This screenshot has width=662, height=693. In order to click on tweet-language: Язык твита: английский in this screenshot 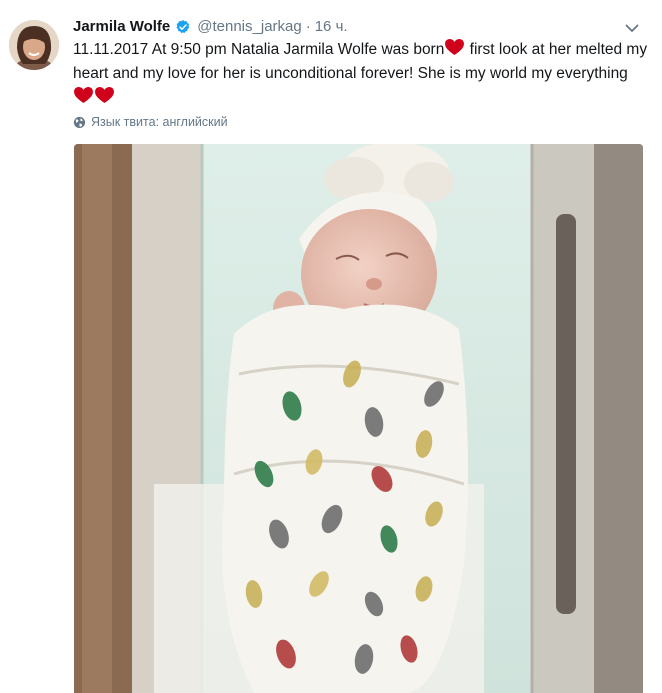, I will do `click(150, 122)`.